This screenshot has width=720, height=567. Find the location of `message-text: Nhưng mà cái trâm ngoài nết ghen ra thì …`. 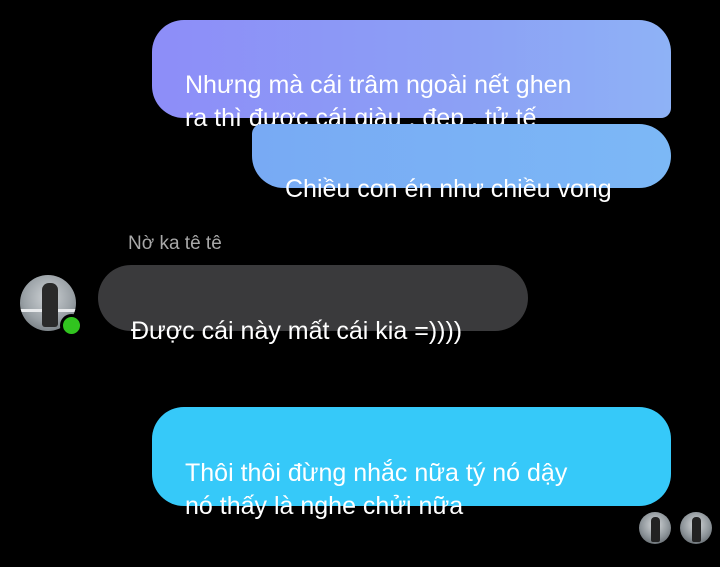

message-text: Nhưng mà cái trâm ngoài nết ghen ra thì … is located at coordinates (378, 101).